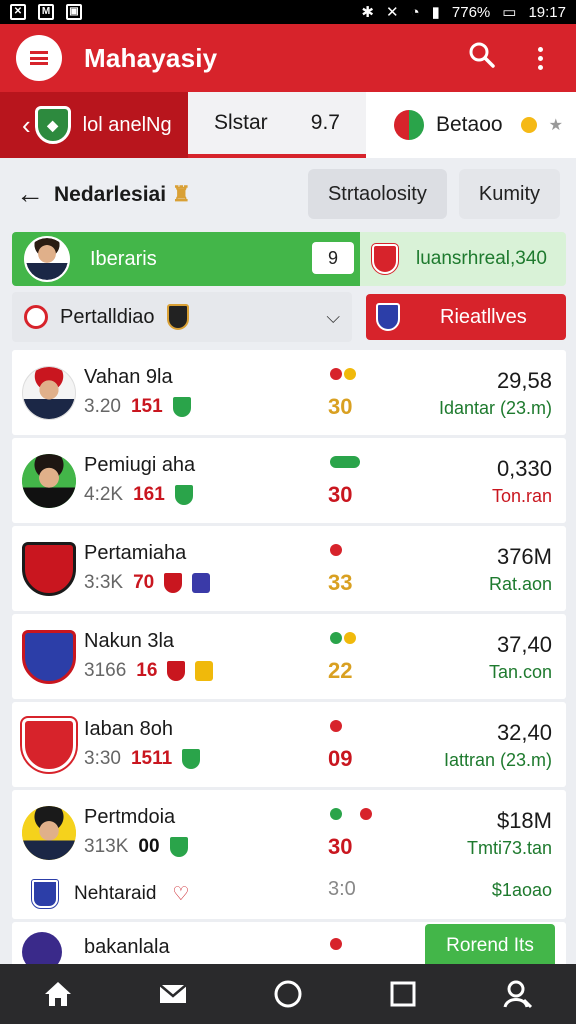 The image size is (576, 1024). What do you see at coordinates (36, 317) in the screenshot?
I see `club-ring-icon` at bounding box center [36, 317].